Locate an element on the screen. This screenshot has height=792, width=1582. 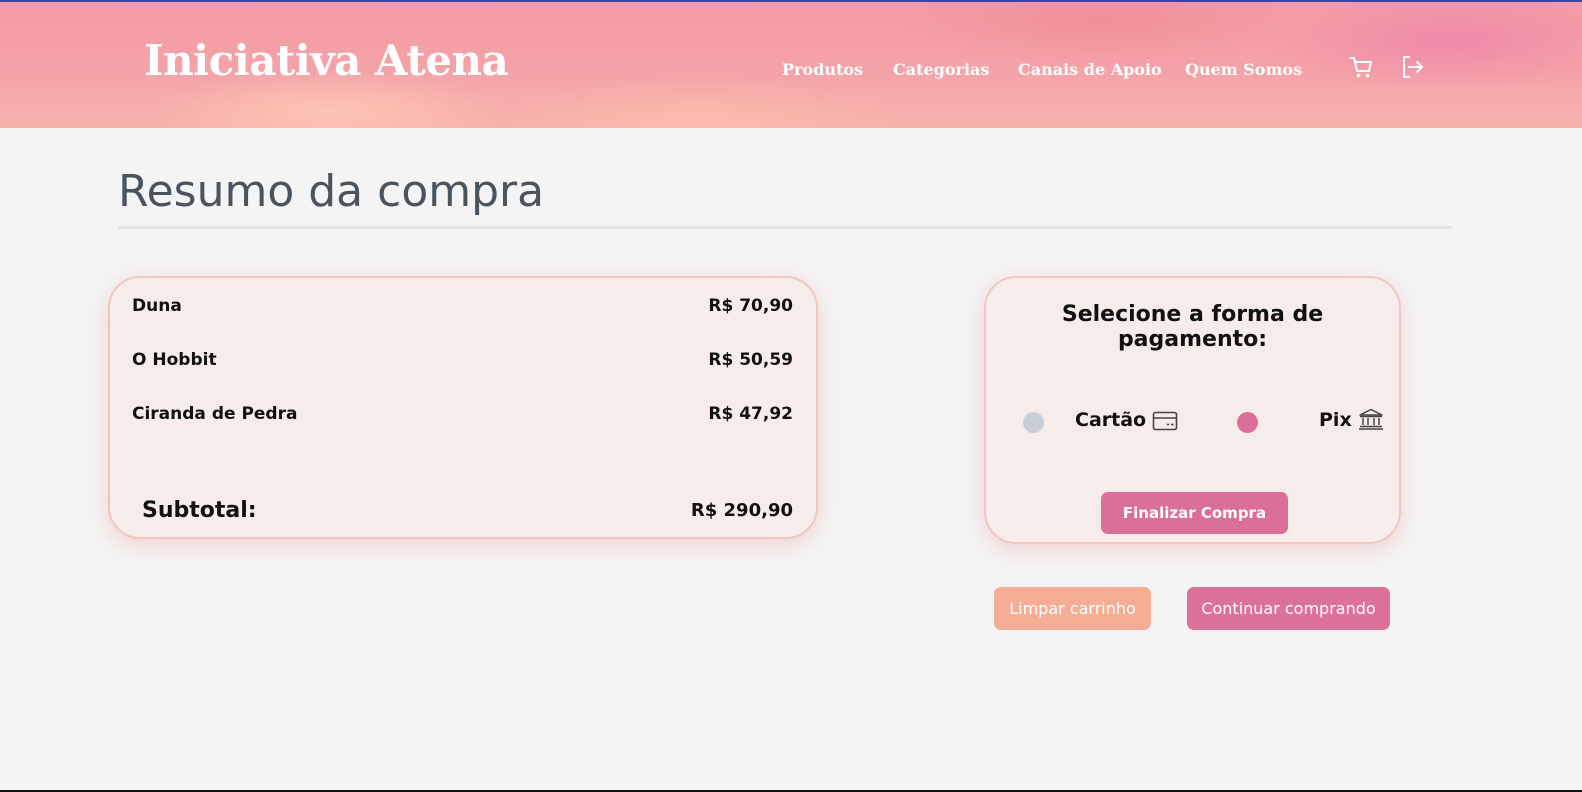
cart-item-price: R$ 50,59 is located at coordinates (750, 360).